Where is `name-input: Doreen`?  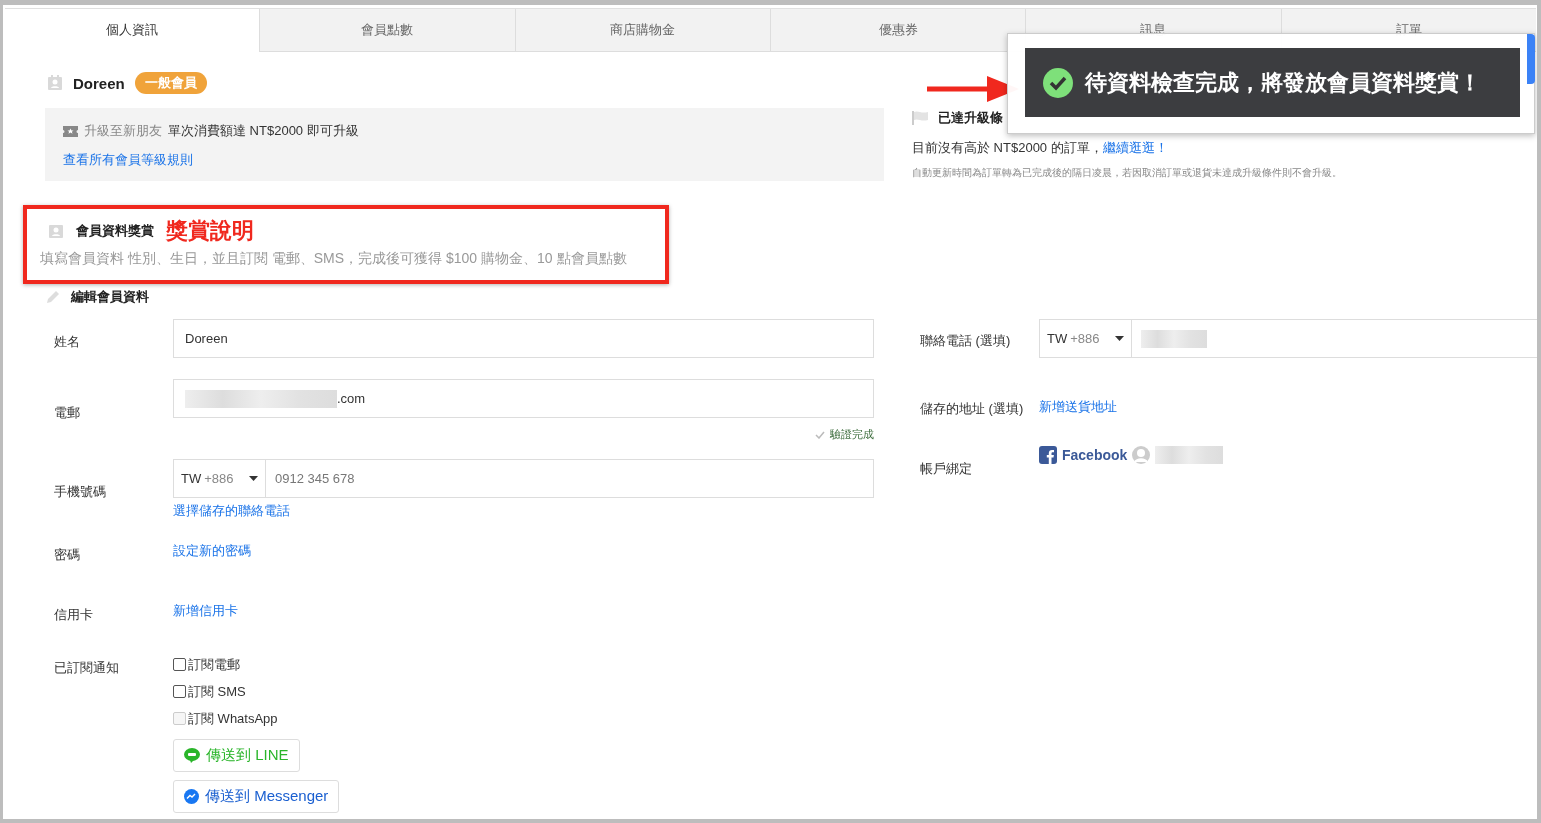
name-input: Doreen is located at coordinates (523, 338).